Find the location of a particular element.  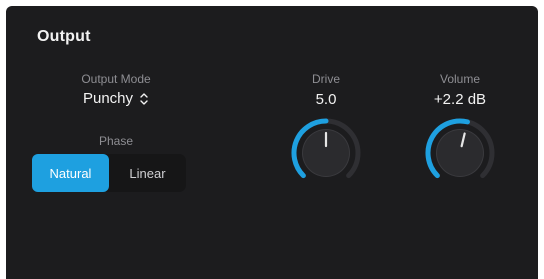

volume-control: Volume +2.2 dB is located at coordinates (460, 130).